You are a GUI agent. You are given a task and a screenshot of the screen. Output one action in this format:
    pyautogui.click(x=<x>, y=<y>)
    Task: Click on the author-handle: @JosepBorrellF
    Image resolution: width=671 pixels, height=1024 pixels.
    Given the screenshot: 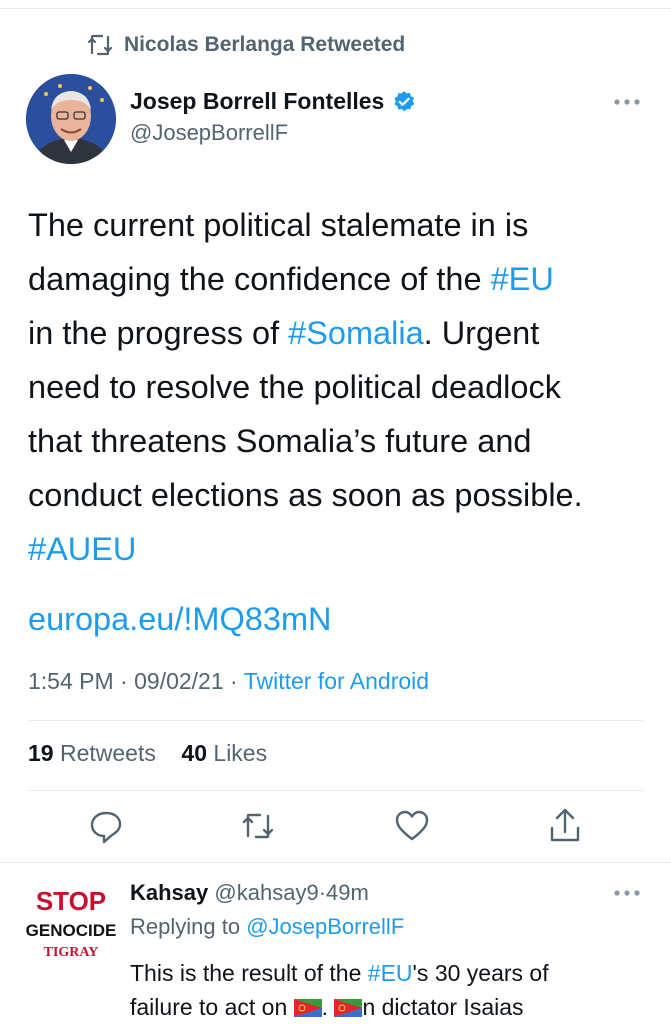 What is the action you would take?
    pyautogui.click(x=209, y=133)
    